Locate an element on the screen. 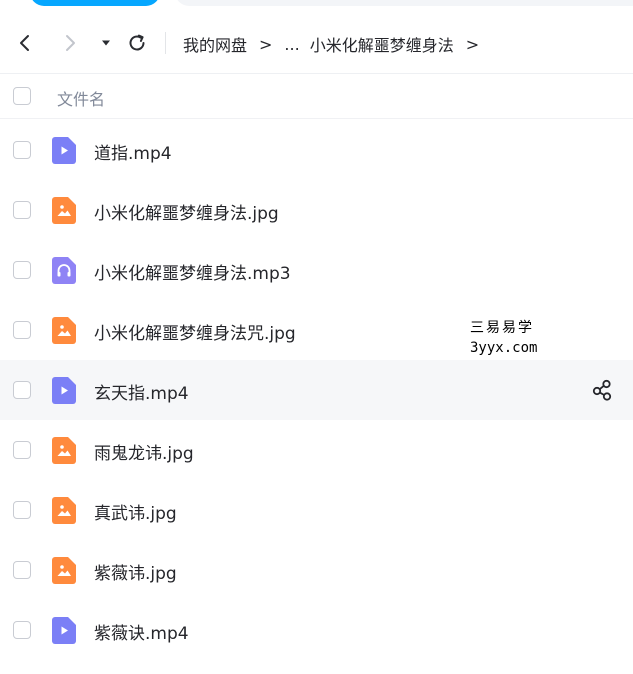 The width and height of the screenshot is (633, 674). history-dropdown-button is located at coordinates (106, 43).